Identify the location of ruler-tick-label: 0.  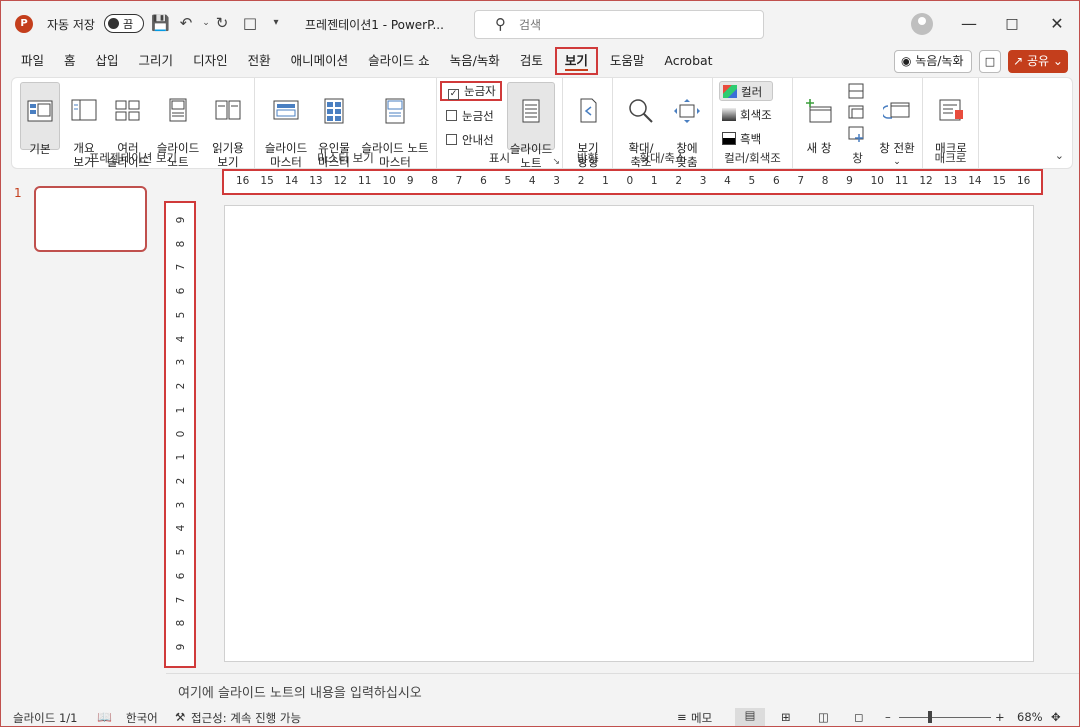
(630, 181).